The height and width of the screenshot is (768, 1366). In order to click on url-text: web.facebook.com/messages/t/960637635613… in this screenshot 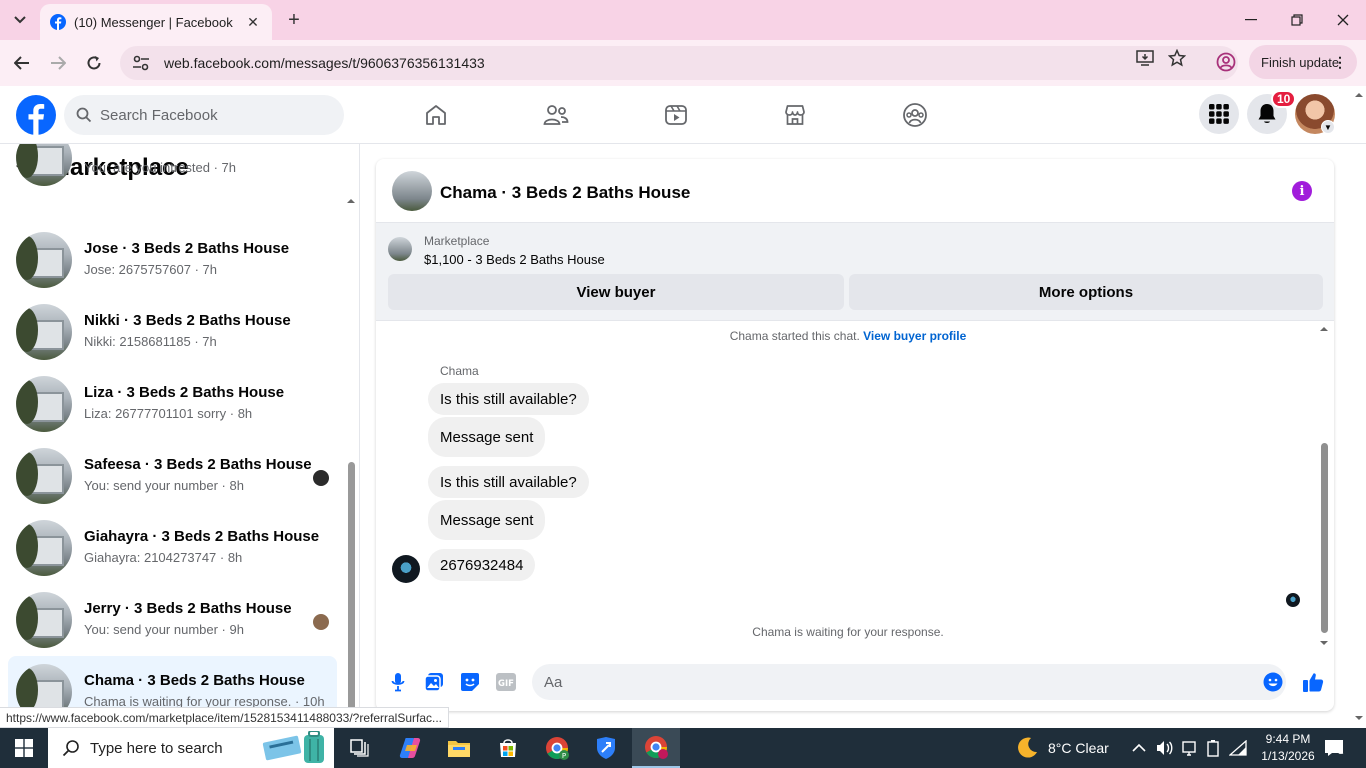, I will do `click(324, 63)`.